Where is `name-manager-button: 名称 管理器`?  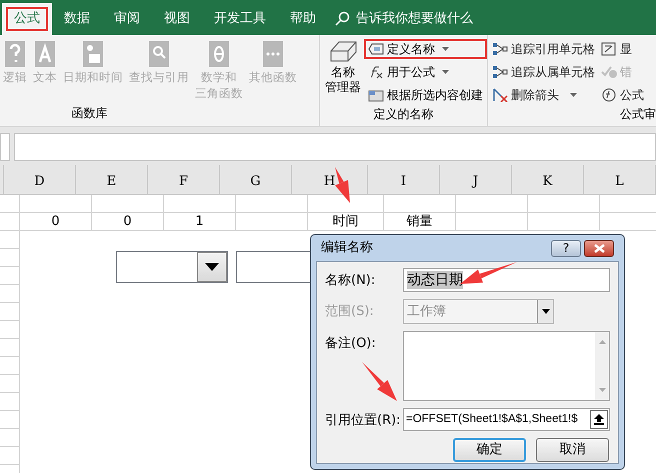 name-manager-button: 名称 管理器 is located at coordinates (343, 72).